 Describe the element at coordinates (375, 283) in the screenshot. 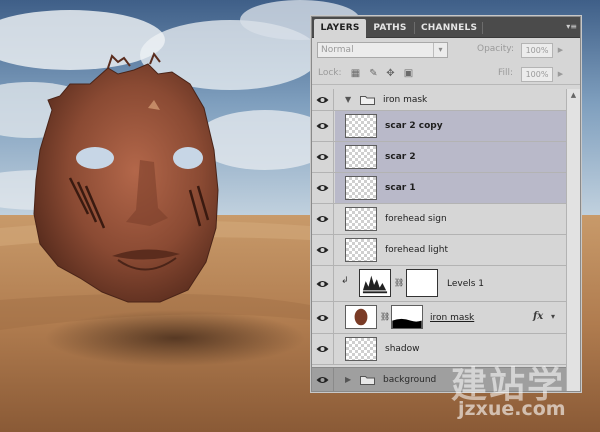

I see `levels-histogram-icon` at that location.